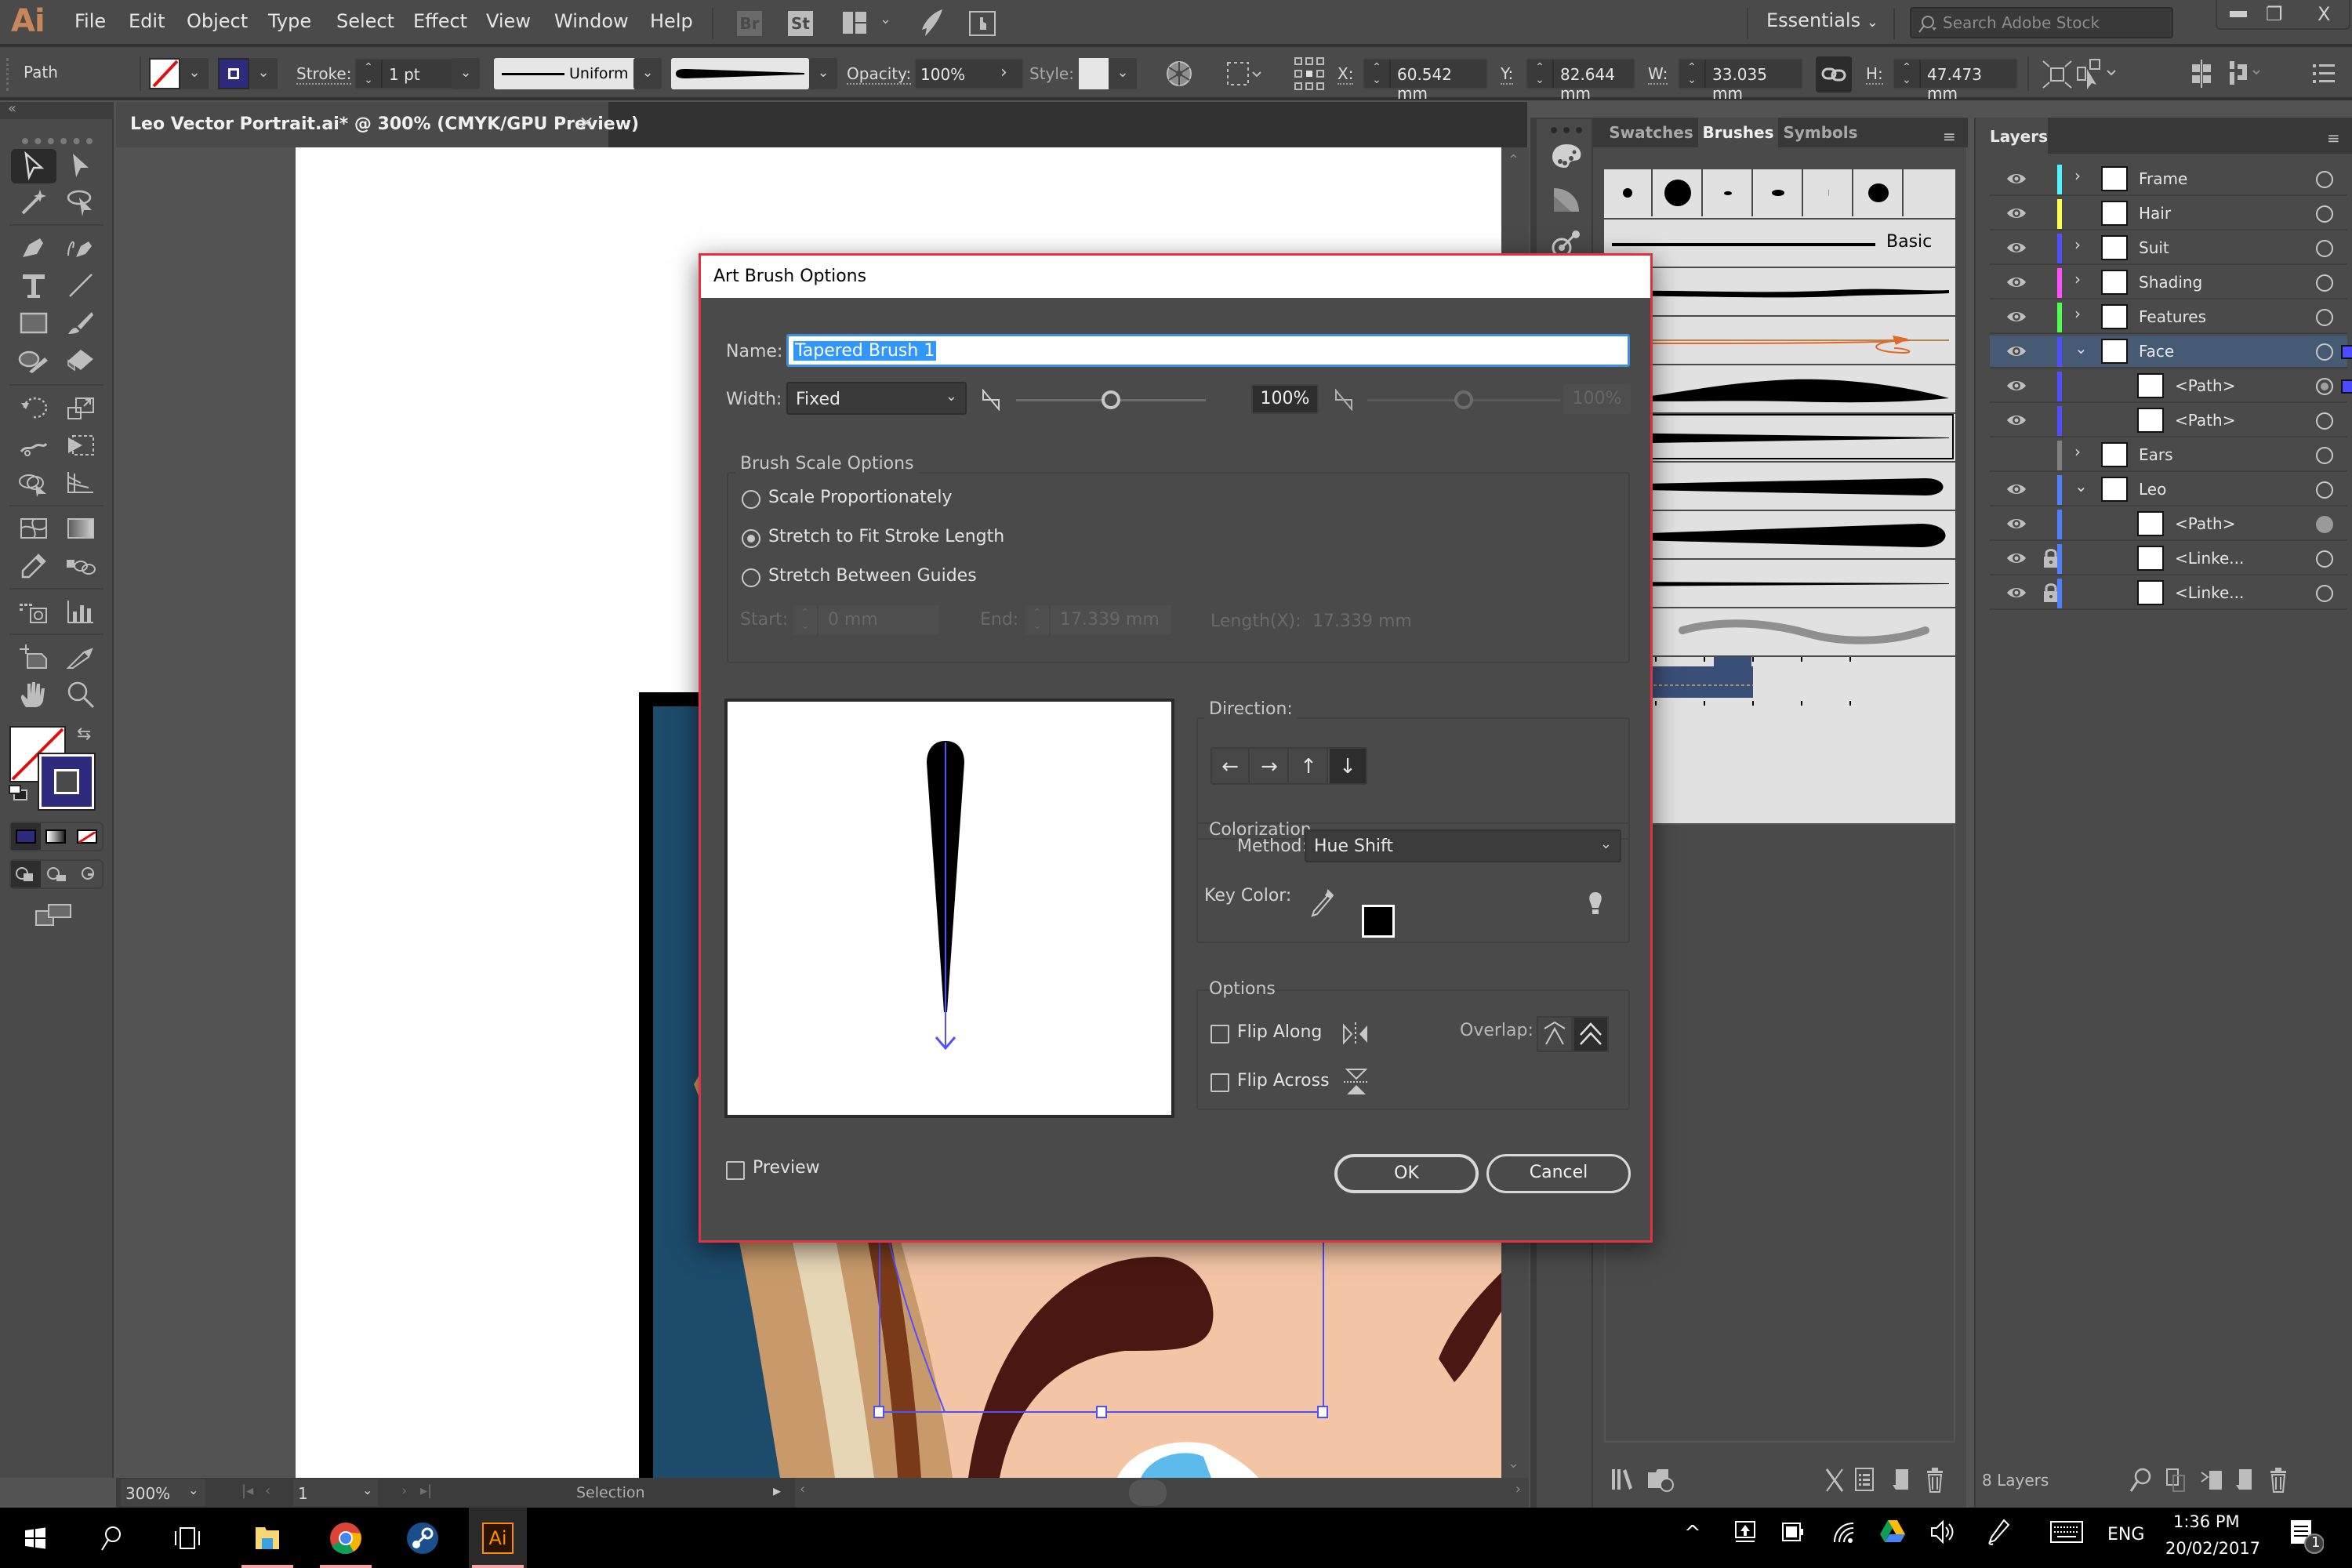 This screenshot has width=2352, height=1568. What do you see at coordinates (80, 285) in the screenshot?
I see `line-segment-tool` at bounding box center [80, 285].